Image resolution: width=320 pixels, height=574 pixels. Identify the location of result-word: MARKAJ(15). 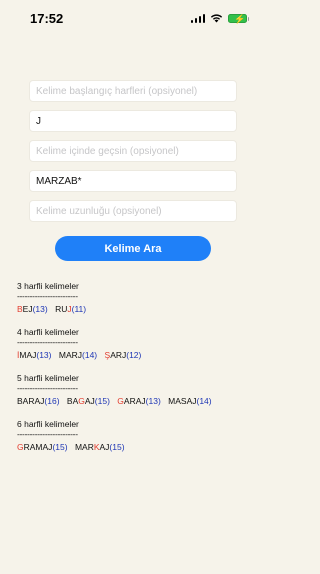
(100, 447).